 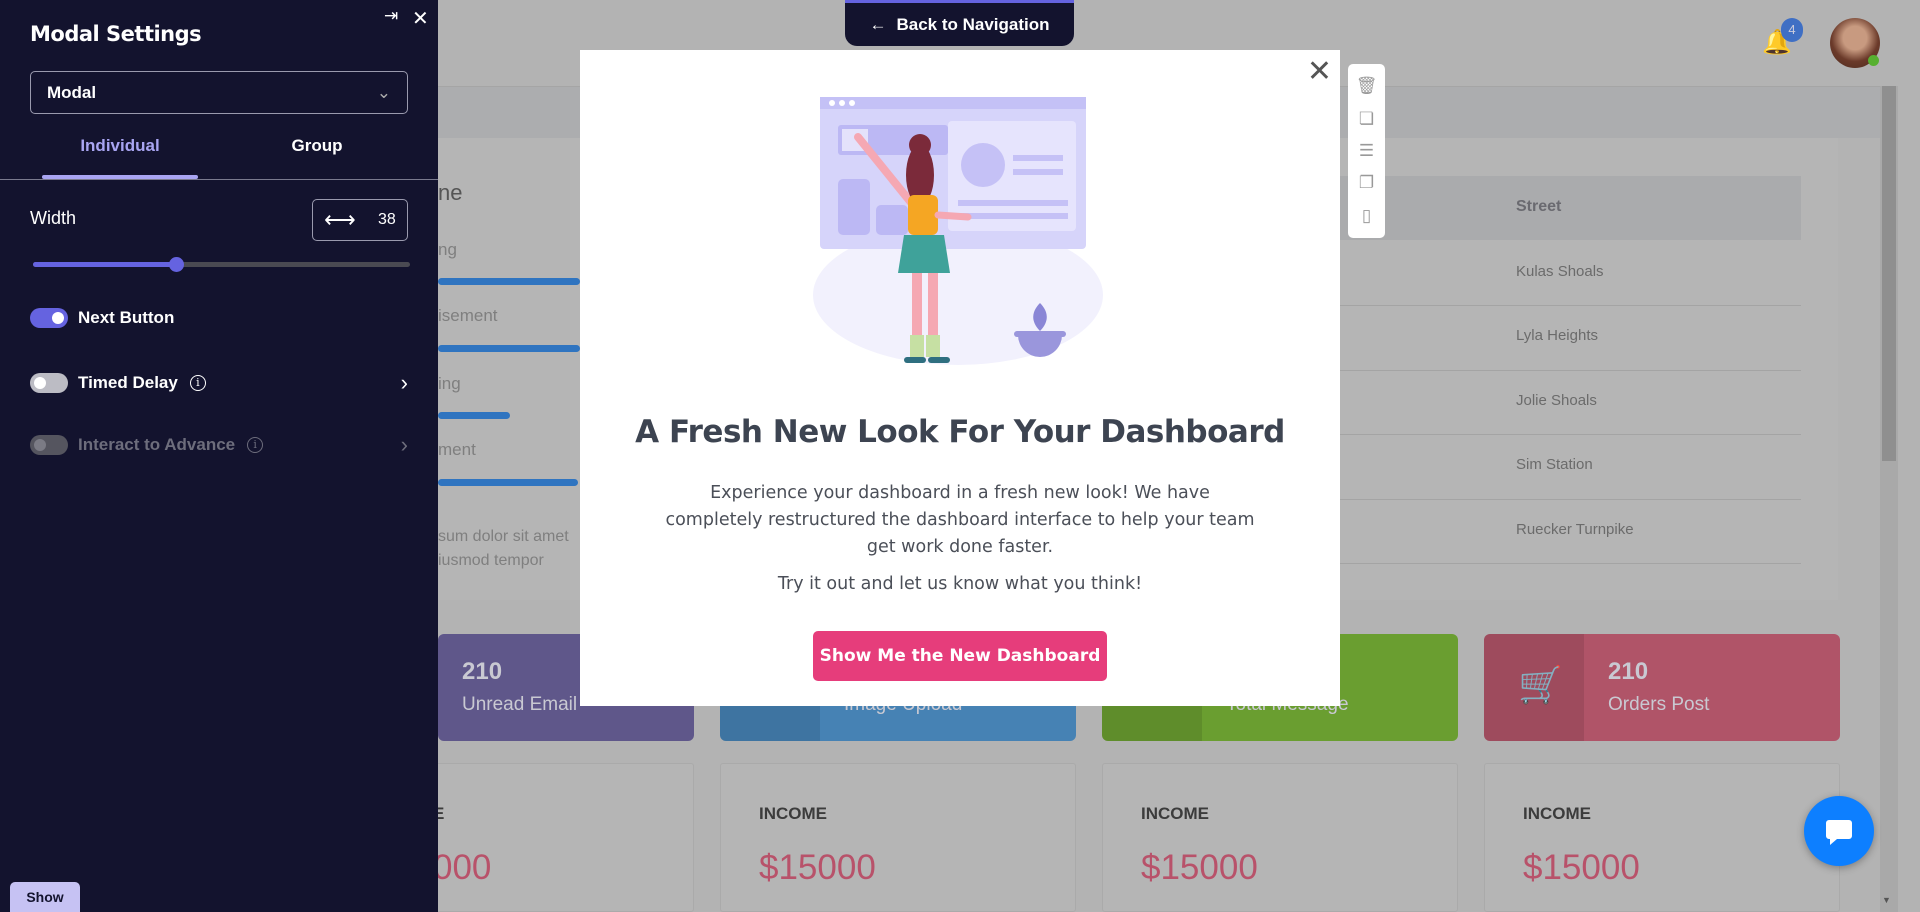 I want to click on table-cell: Jolie Shoals, so click(x=1556, y=400).